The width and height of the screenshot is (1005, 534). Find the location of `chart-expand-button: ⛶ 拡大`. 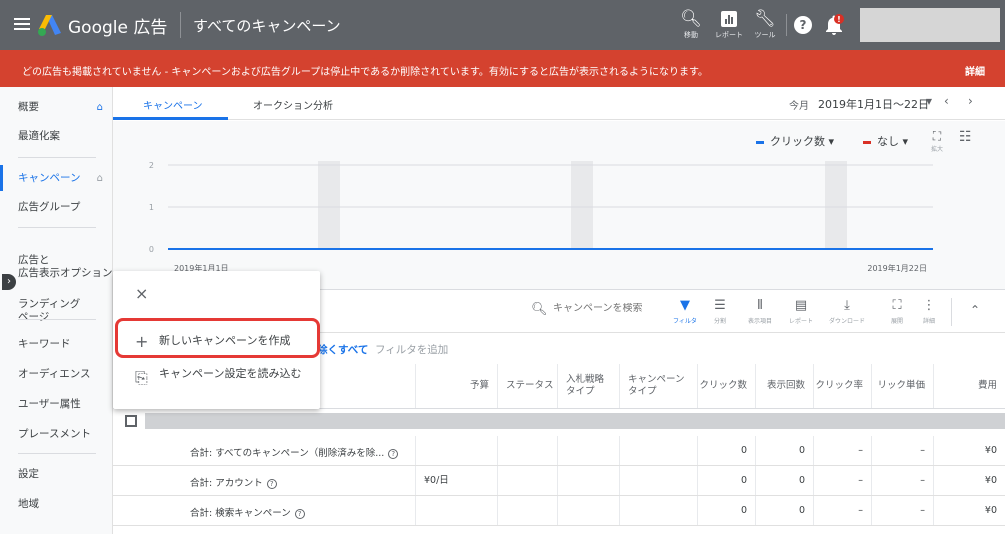

chart-expand-button: ⛶ 拡大 is located at coordinates (937, 141).